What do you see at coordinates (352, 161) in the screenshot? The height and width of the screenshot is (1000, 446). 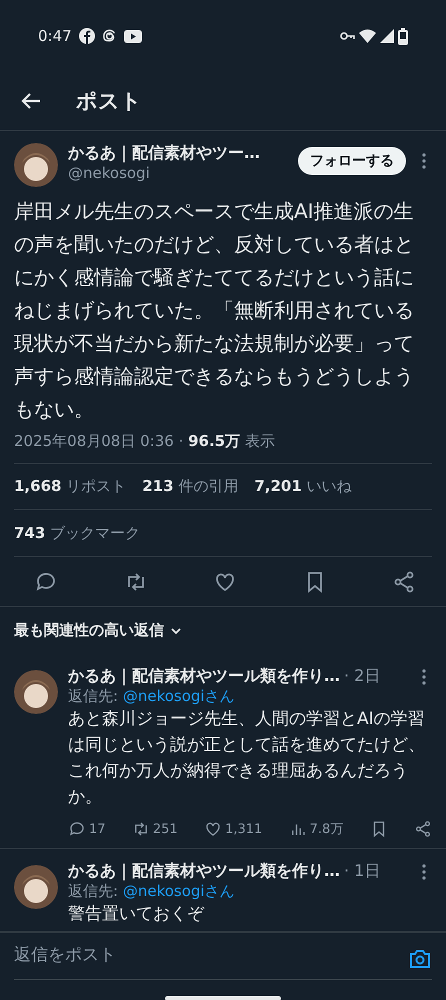 I see `follow-button: フォローする` at bounding box center [352, 161].